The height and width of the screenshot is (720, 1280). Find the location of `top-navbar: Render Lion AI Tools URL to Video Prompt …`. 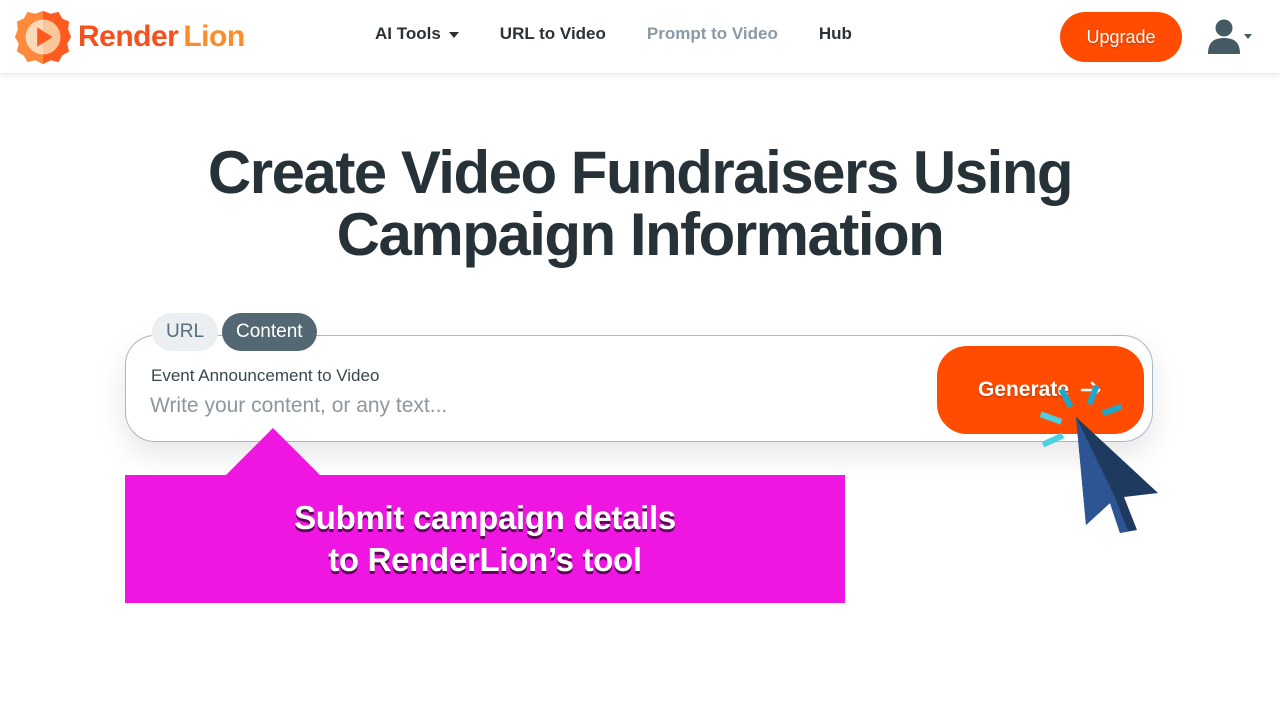

top-navbar: Render Lion AI Tools URL to Video Prompt … is located at coordinates (640, 37).